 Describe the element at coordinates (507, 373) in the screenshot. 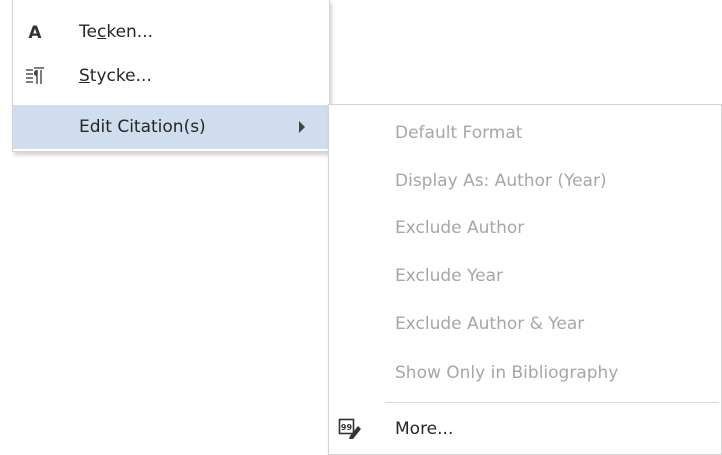

I see `submenu-item-label: Show Only in Bibliography` at that location.